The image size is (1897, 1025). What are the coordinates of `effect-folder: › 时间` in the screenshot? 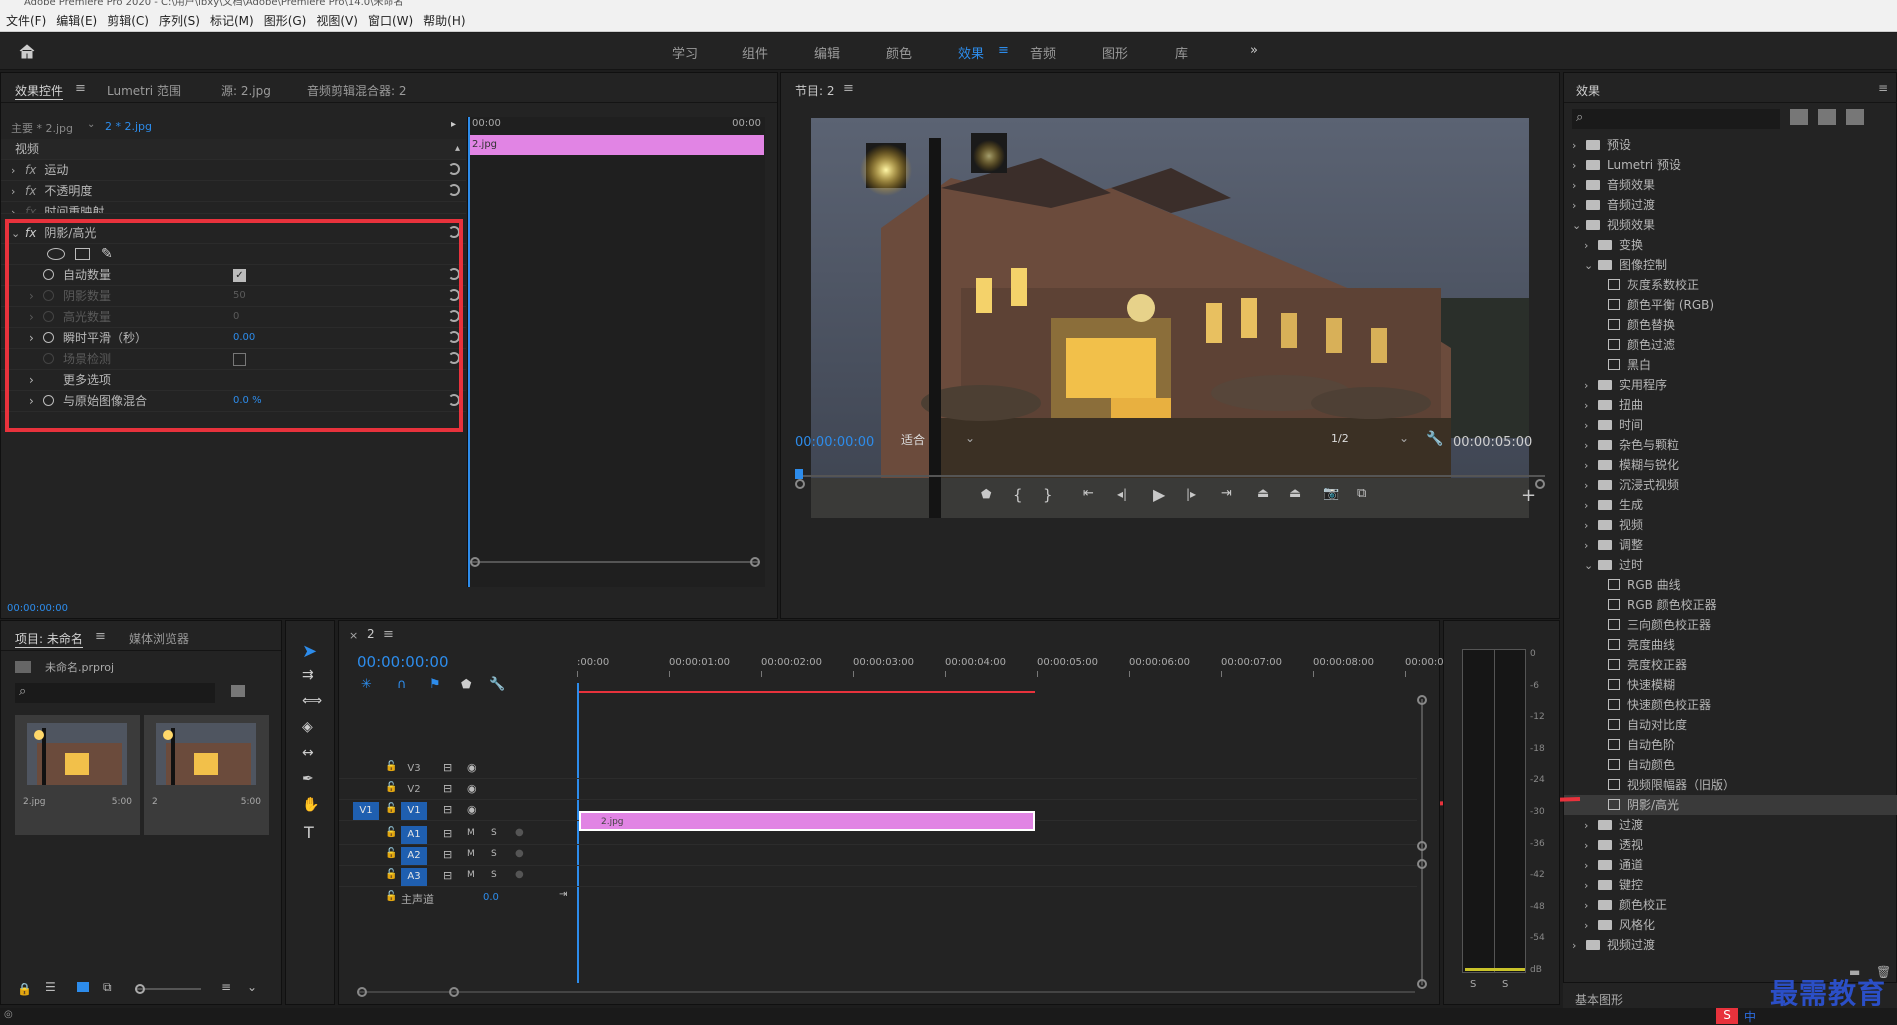 It's located at (1730, 425).